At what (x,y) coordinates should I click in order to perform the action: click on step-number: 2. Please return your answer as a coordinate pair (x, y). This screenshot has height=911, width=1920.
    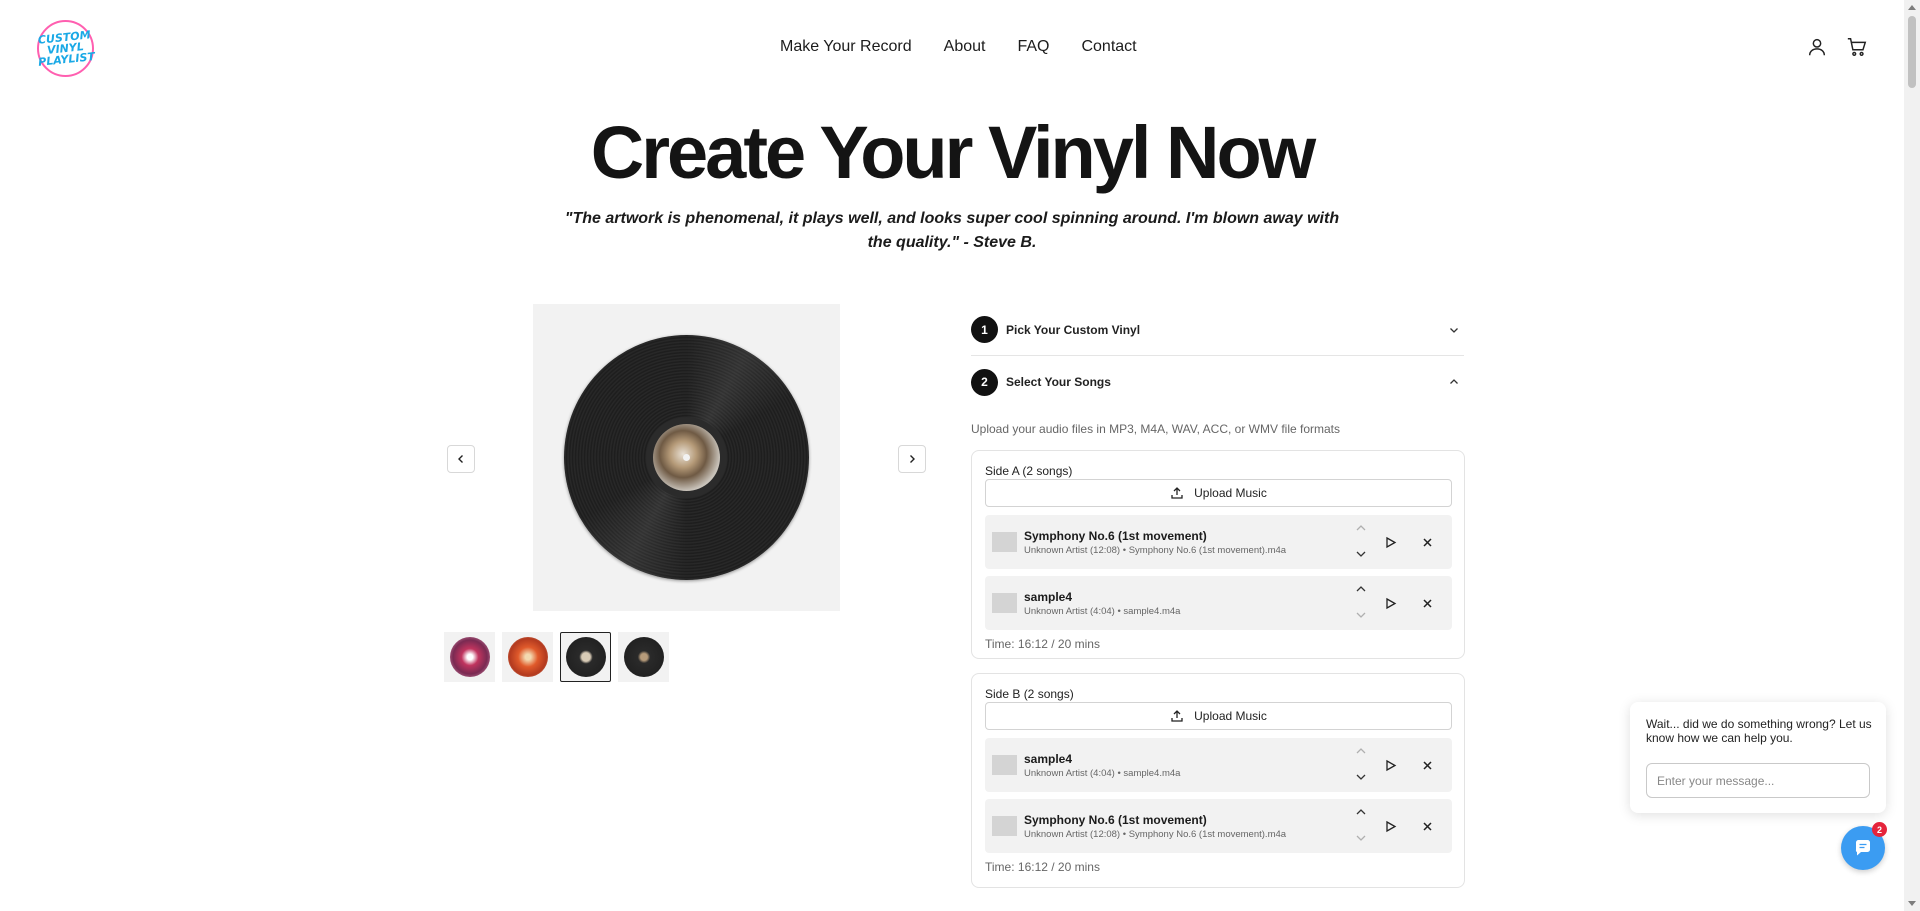
    Looking at the image, I should click on (984, 382).